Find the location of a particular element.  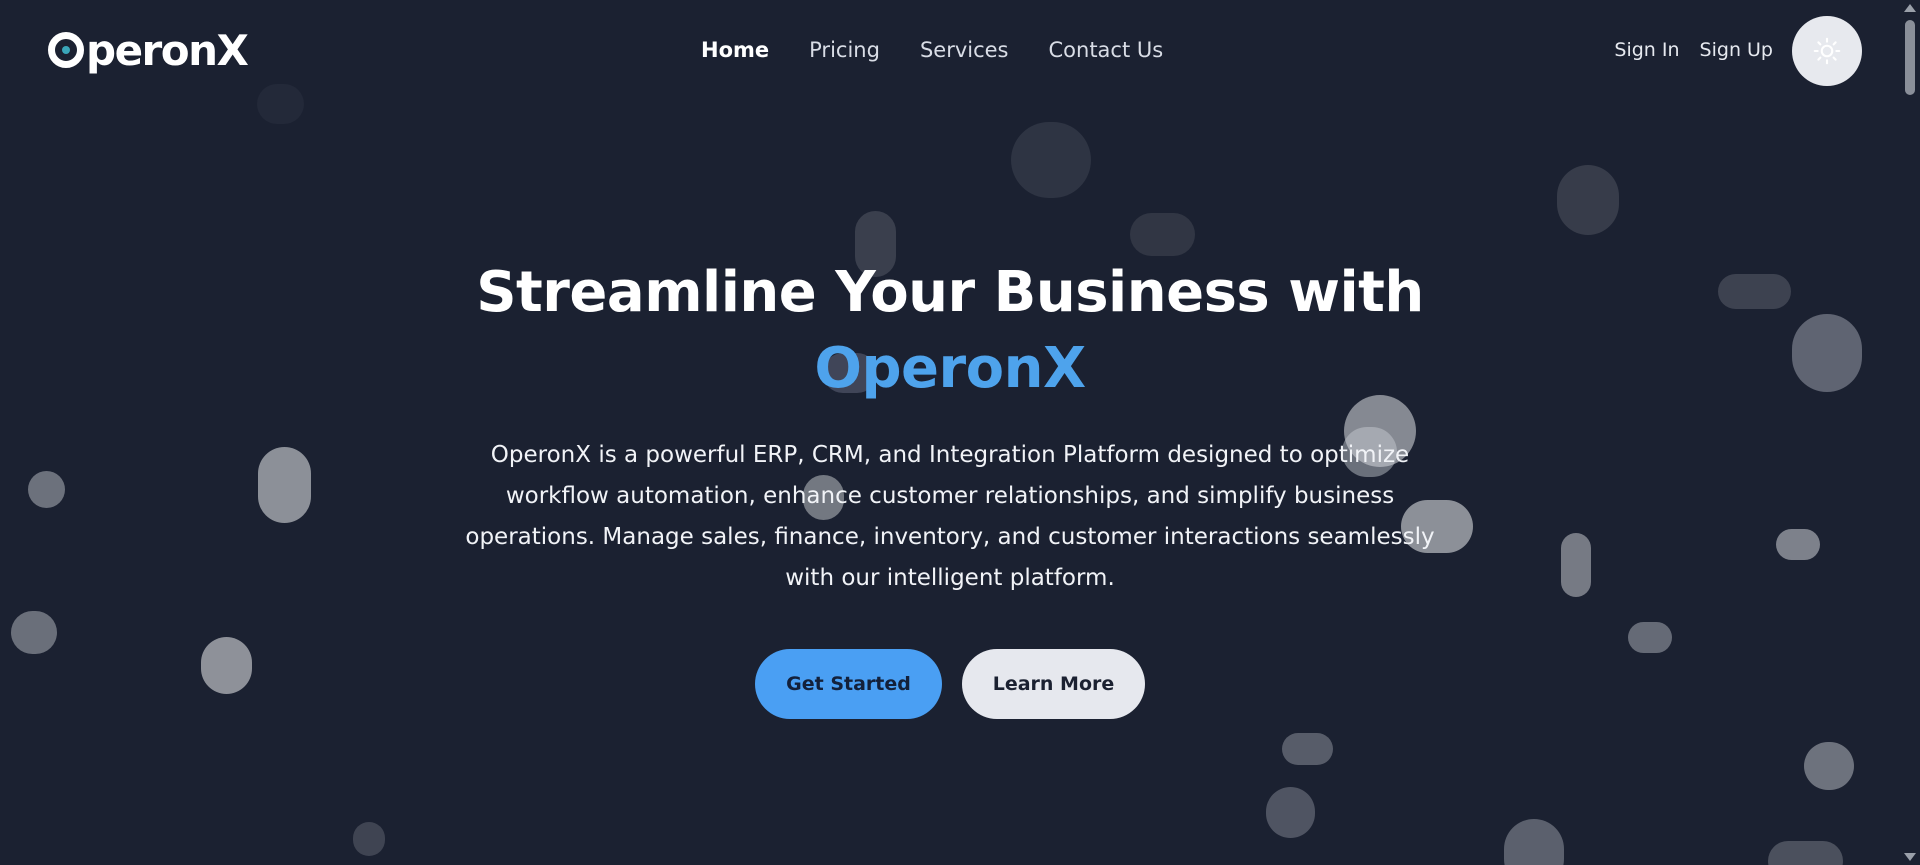

hero-title-line: Streamline Your Business with is located at coordinates (950, 292).